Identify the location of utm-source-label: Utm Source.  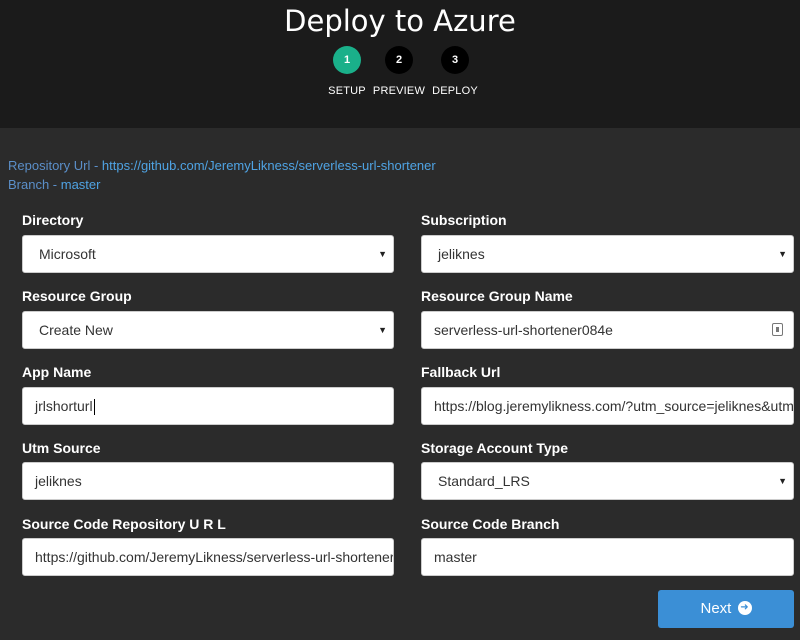
(61, 448).